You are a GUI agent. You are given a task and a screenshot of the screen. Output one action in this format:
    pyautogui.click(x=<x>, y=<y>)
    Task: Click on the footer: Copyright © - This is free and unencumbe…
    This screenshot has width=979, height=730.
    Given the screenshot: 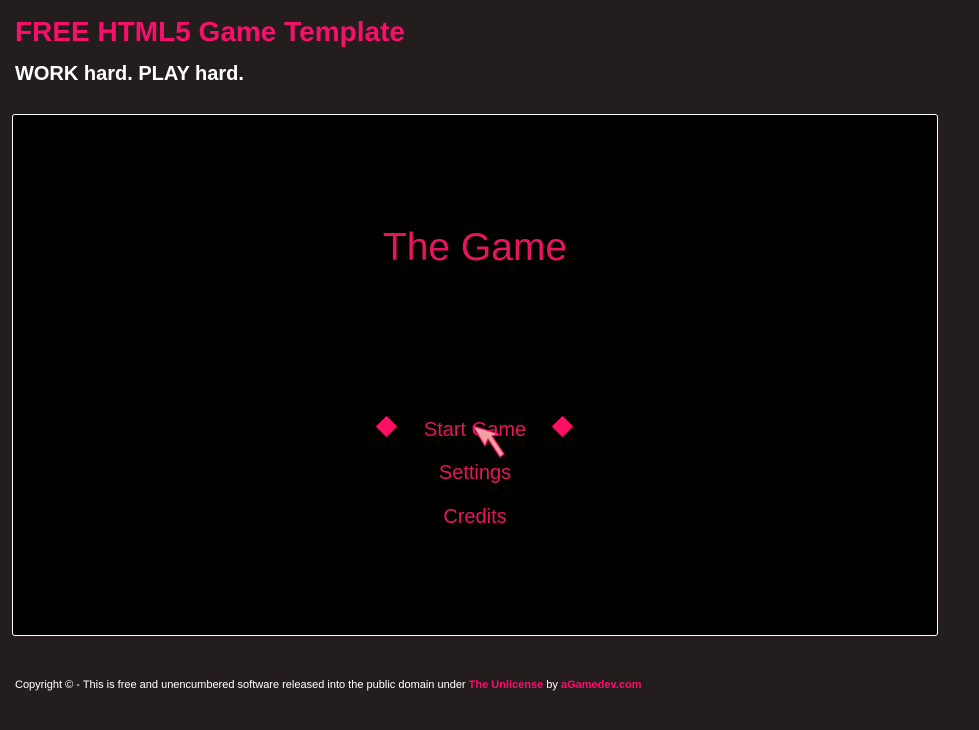 What is the action you would take?
    pyautogui.click(x=328, y=685)
    